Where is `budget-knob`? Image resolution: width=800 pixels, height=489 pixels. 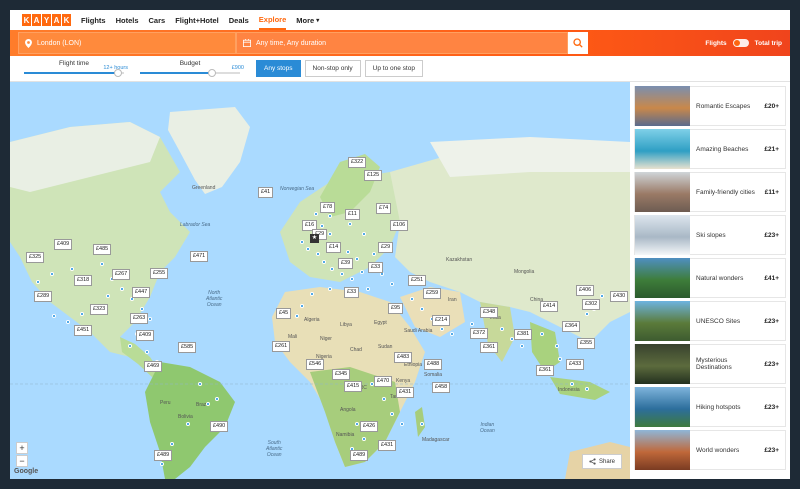 budget-knob is located at coordinates (212, 72).